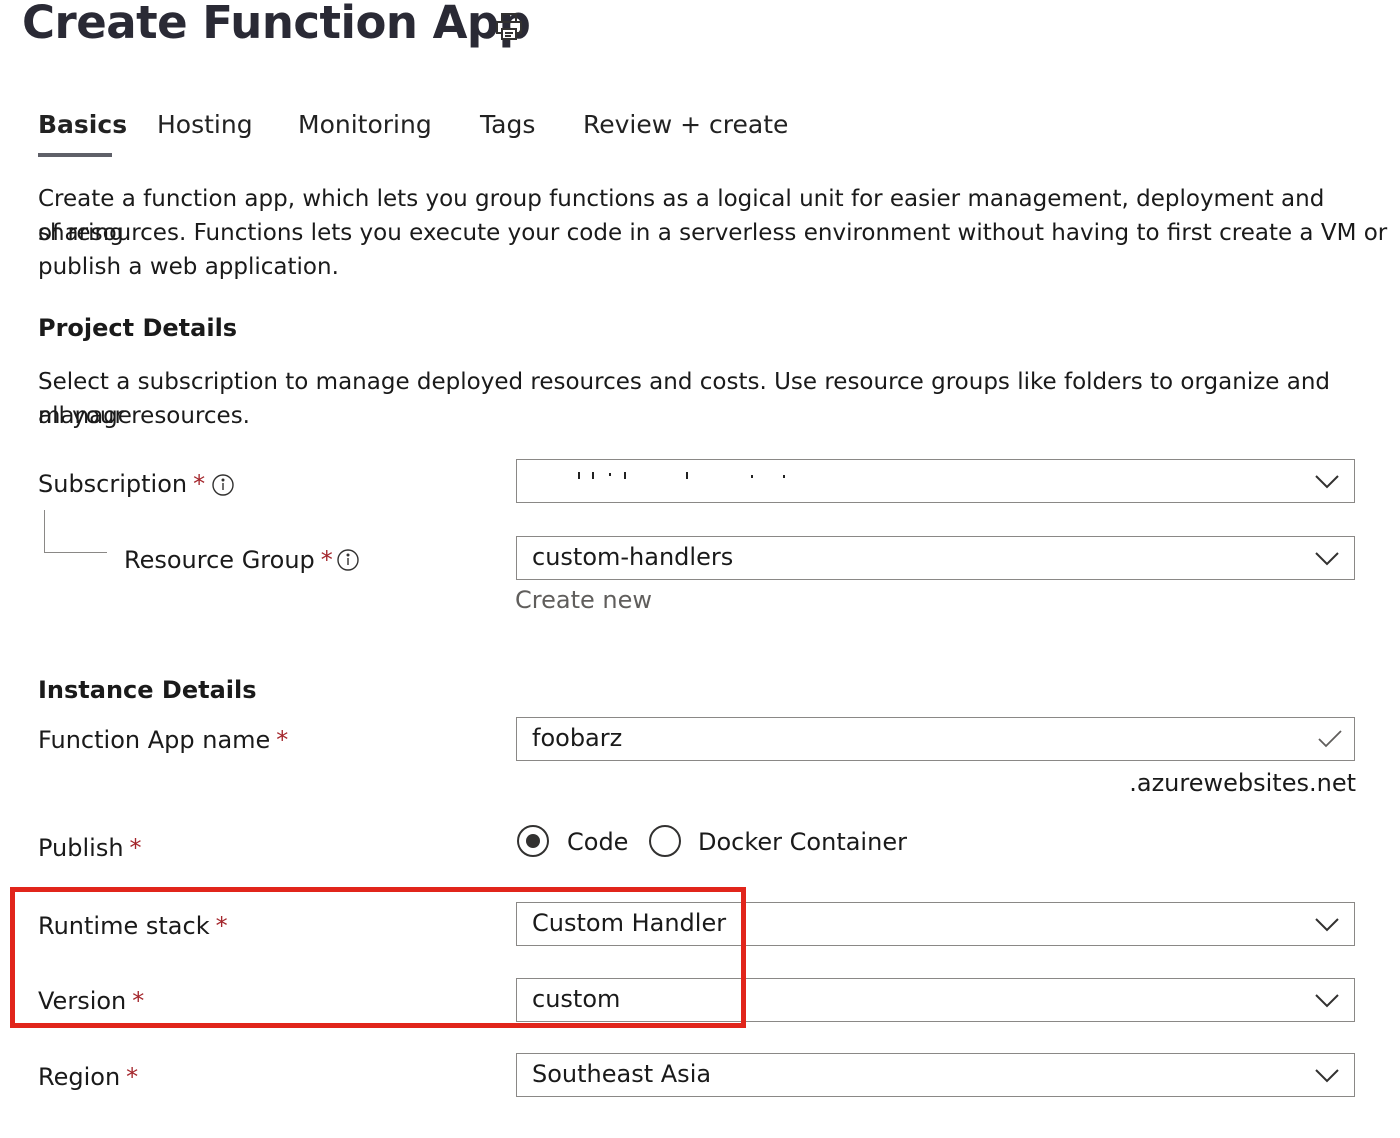 The height and width of the screenshot is (1138, 1400). Describe the element at coordinates (577, 738) in the screenshot. I see `app-name-value: foobarz` at that location.